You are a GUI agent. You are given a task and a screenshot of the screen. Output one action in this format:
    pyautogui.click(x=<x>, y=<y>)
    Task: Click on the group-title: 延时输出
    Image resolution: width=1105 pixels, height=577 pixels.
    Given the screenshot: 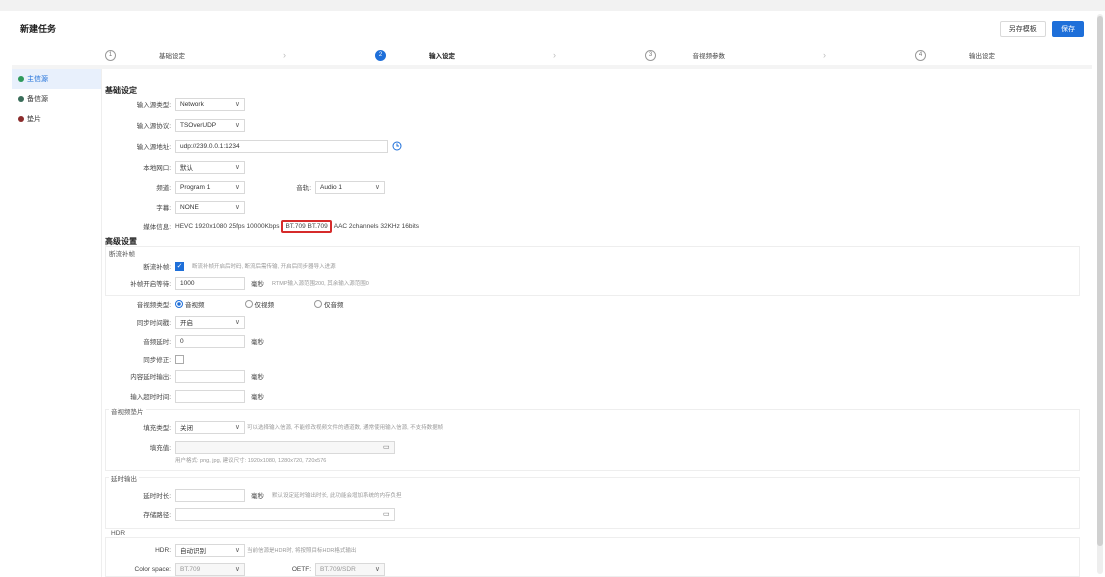 What is the action you would take?
    pyautogui.click(x=124, y=478)
    